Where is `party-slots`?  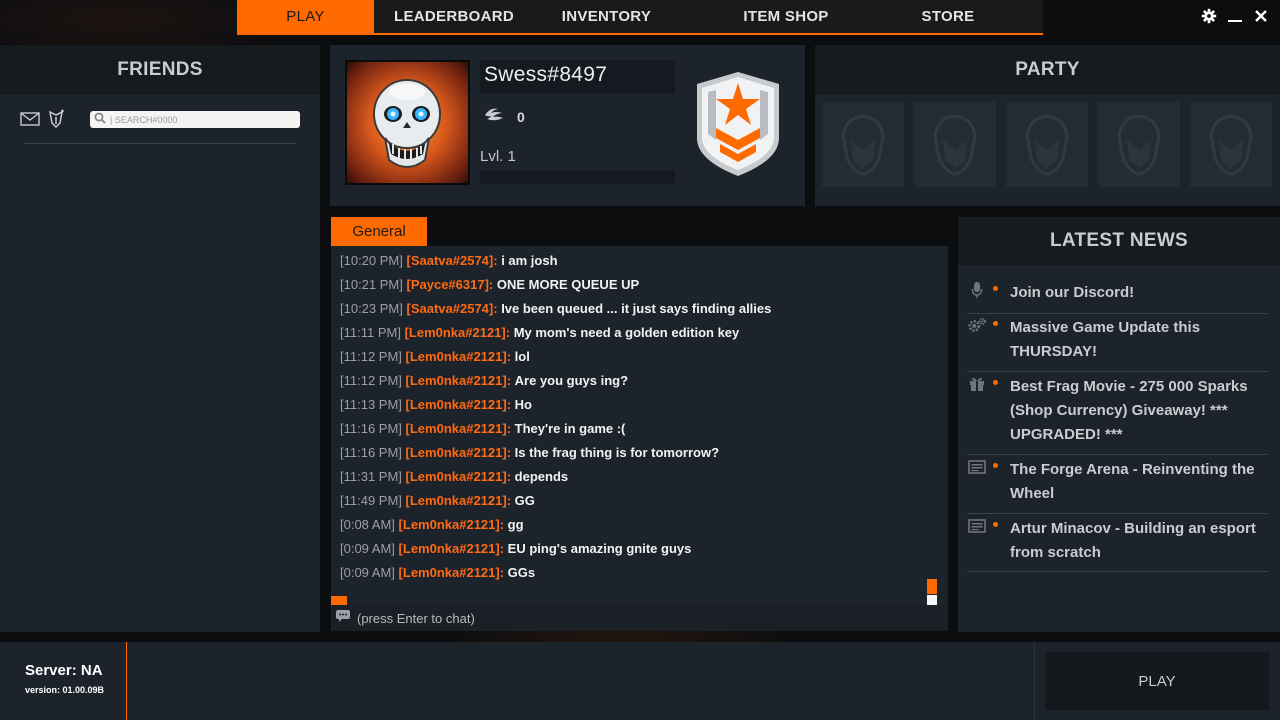
party-slots is located at coordinates (1047, 144).